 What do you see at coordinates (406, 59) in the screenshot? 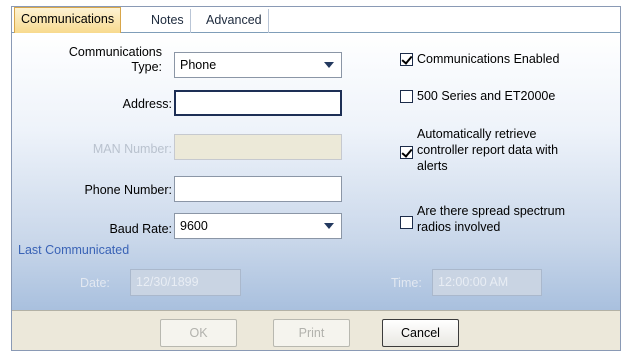
I see `communications-enabled-checkbox` at bounding box center [406, 59].